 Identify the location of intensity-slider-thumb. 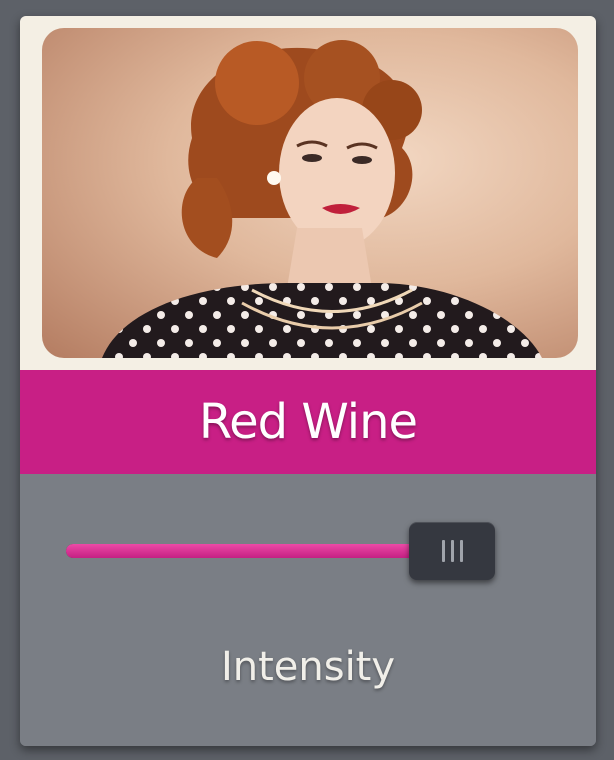
(452, 551).